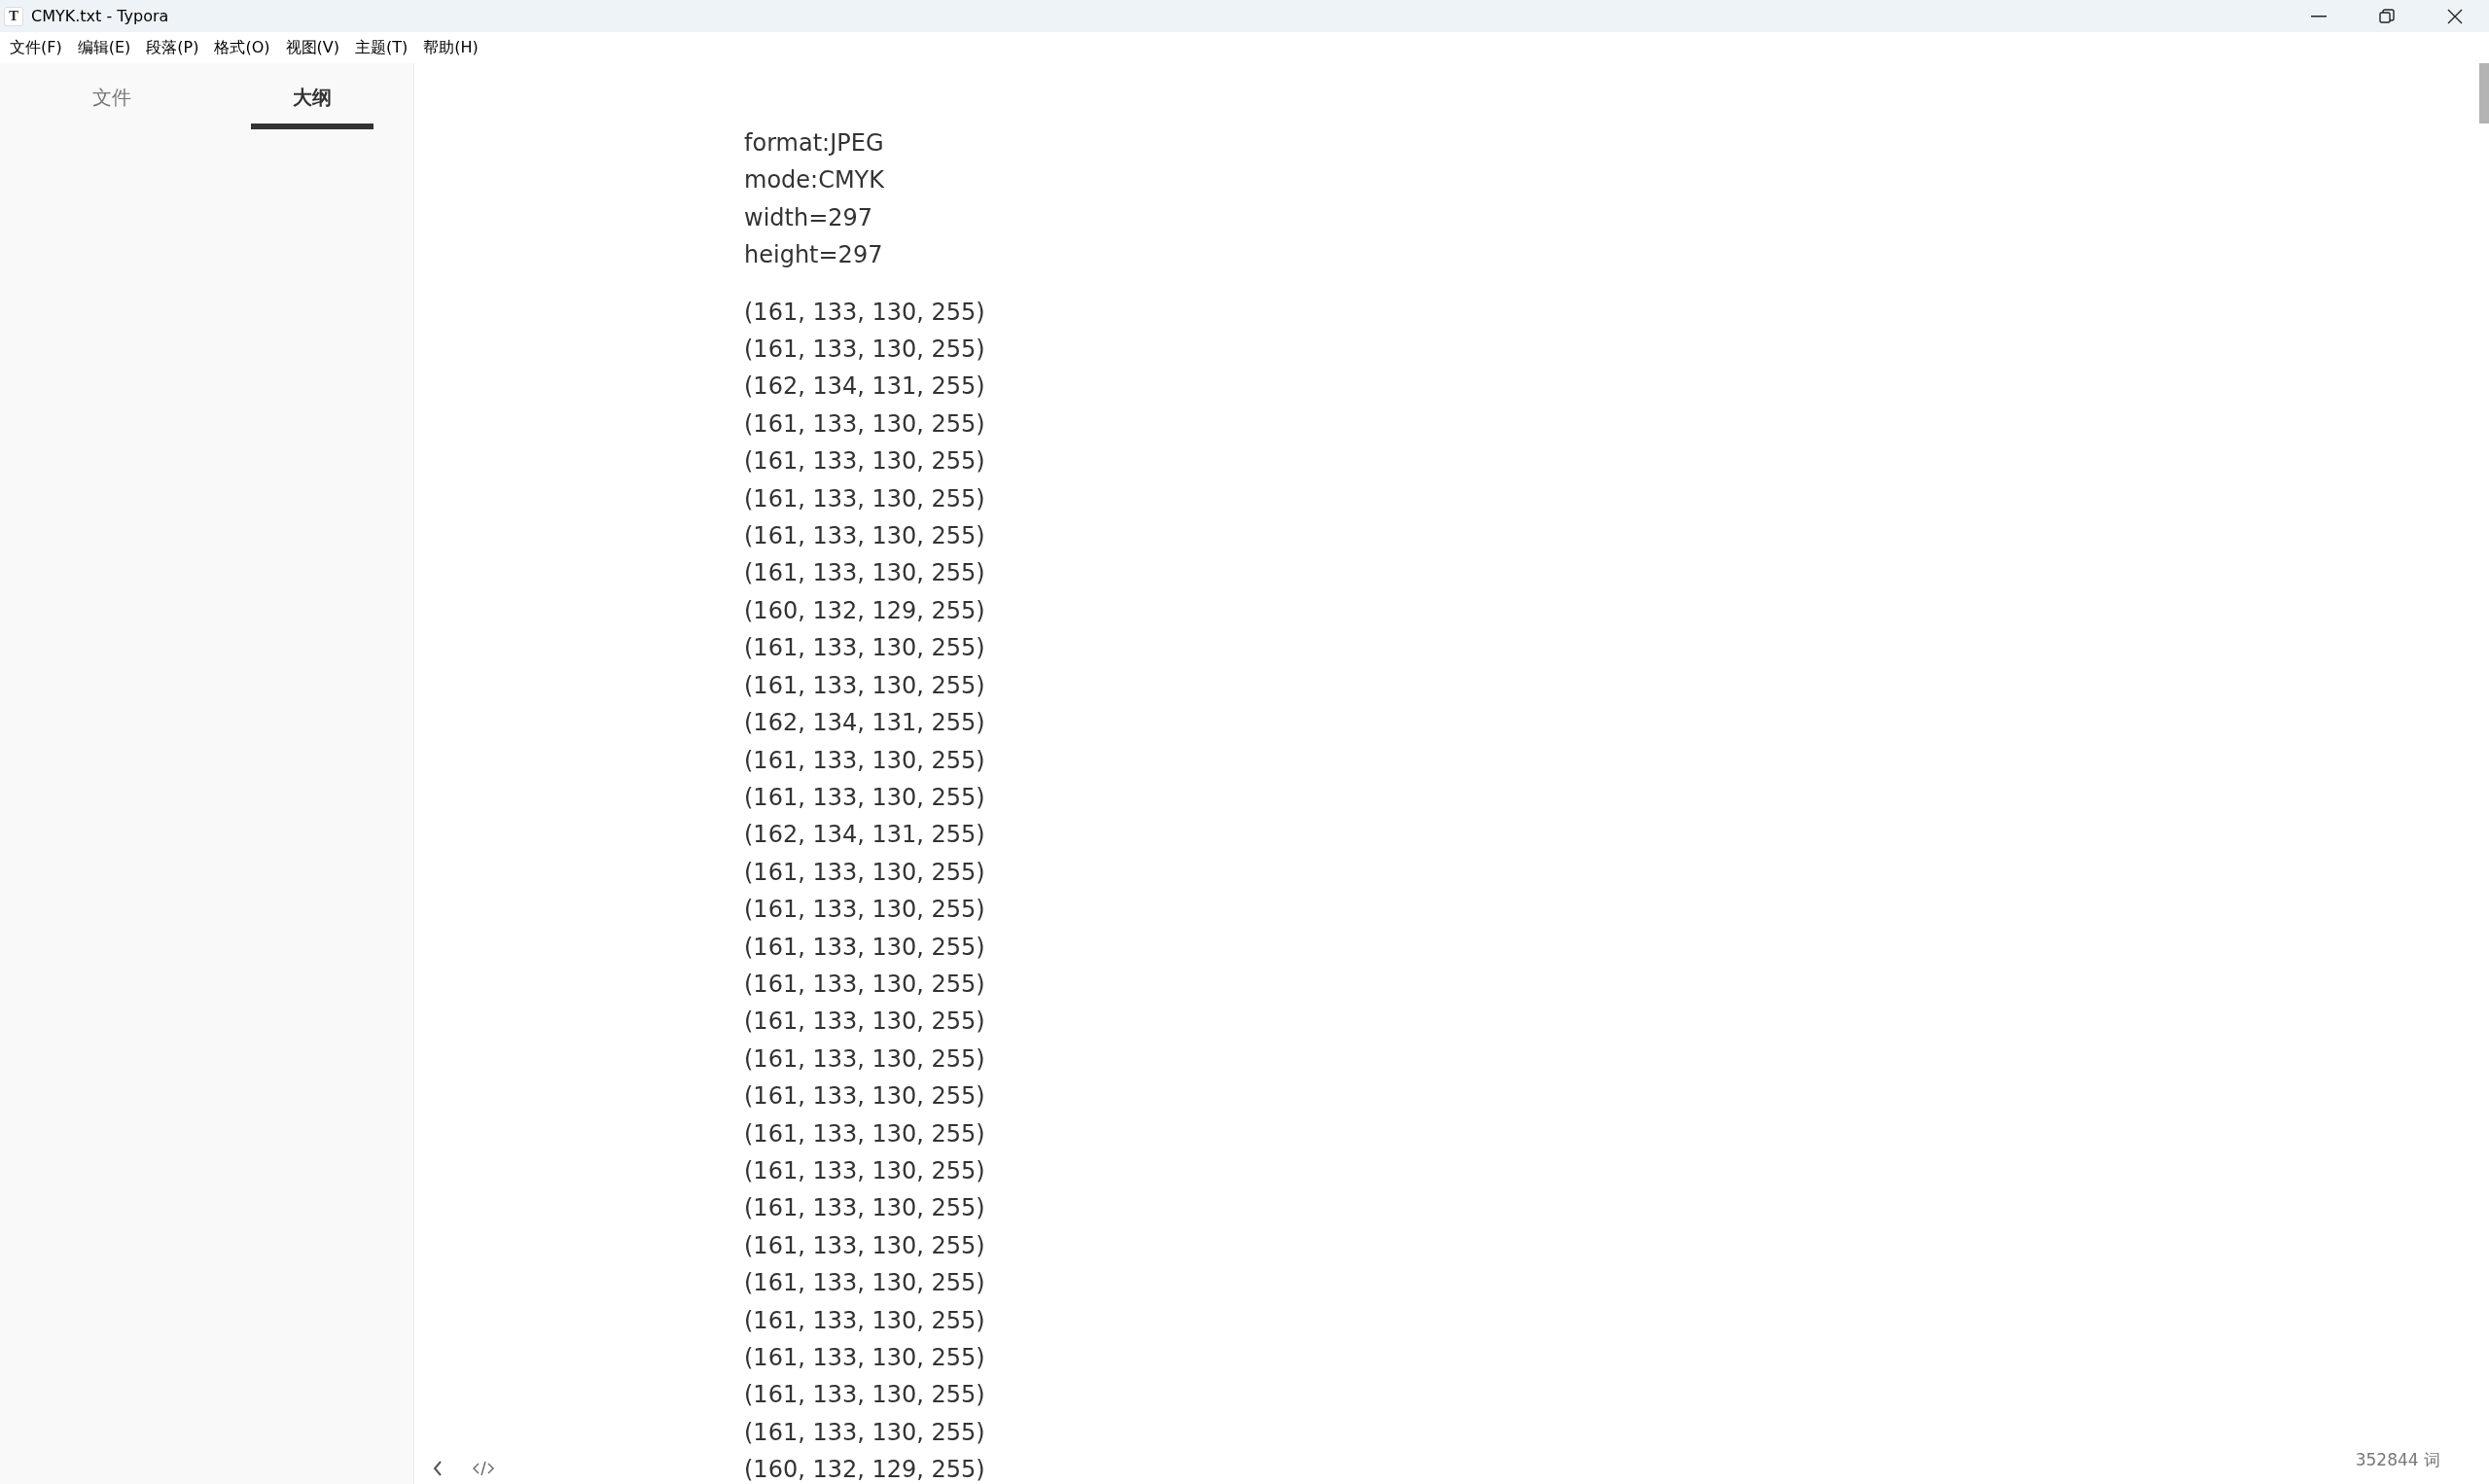  Describe the element at coordinates (13, 16) in the screenshot. I see `app-icon: T` at that location.